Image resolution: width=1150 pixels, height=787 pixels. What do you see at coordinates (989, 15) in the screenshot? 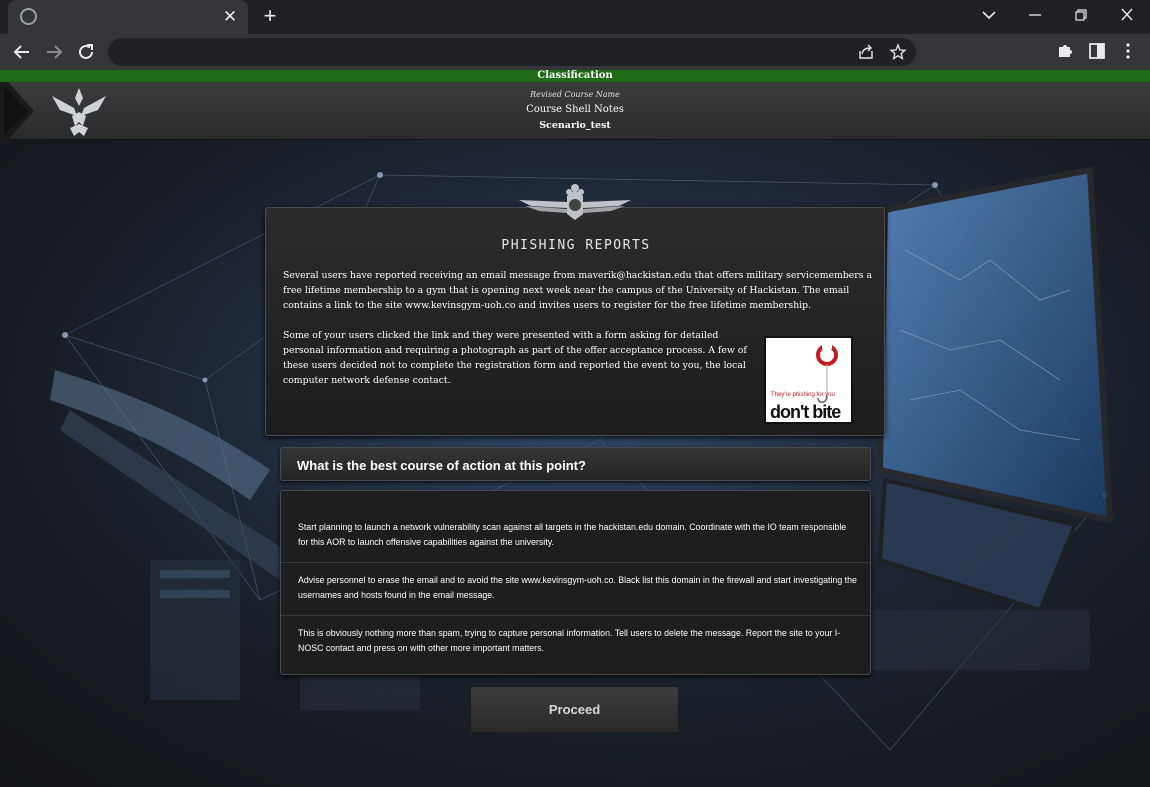
I see `tab-search-chevron-icon` at bounding box center [989, 15].